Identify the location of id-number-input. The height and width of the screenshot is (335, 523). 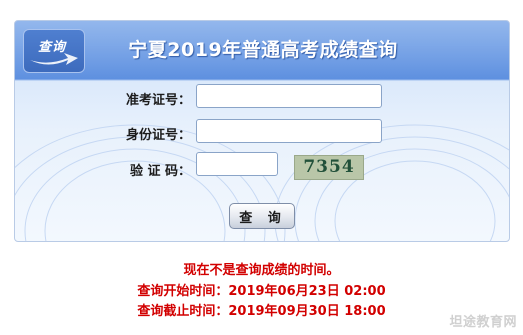
(289, 131).